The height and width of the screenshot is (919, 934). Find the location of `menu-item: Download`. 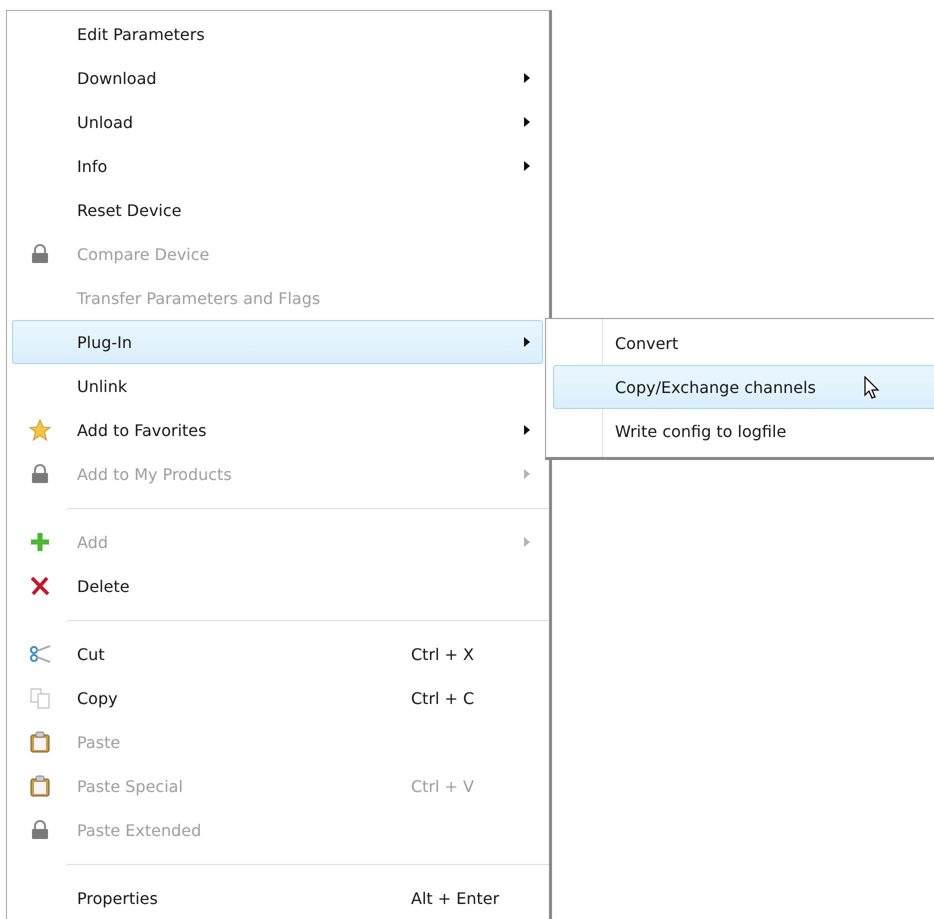

menu-item: Download is located at coordinates (277, 78).